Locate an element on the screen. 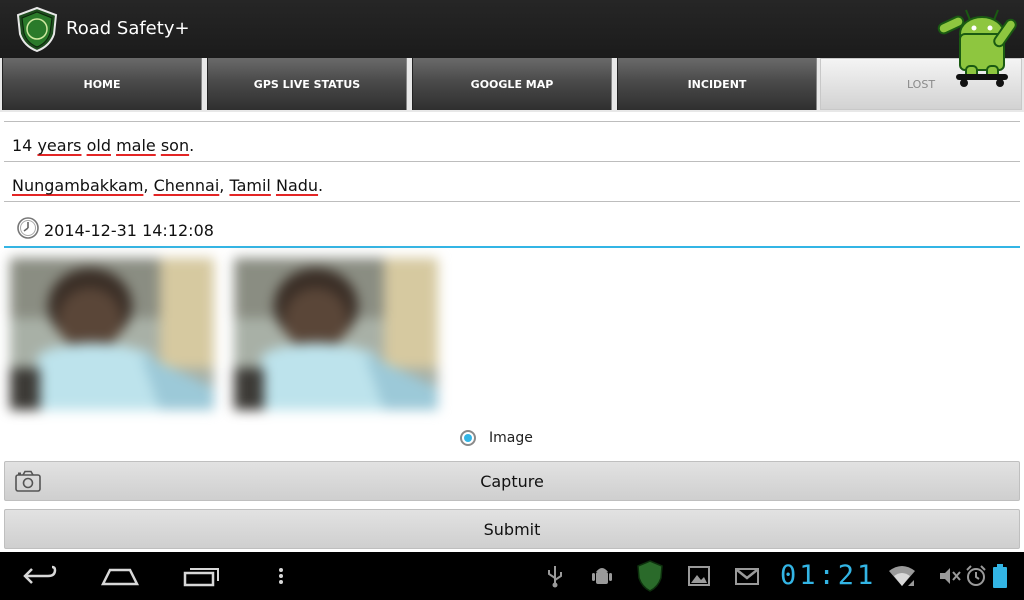  datetime-value: 2014-12-31 14:12:08 is located at coordinates (129, 230).